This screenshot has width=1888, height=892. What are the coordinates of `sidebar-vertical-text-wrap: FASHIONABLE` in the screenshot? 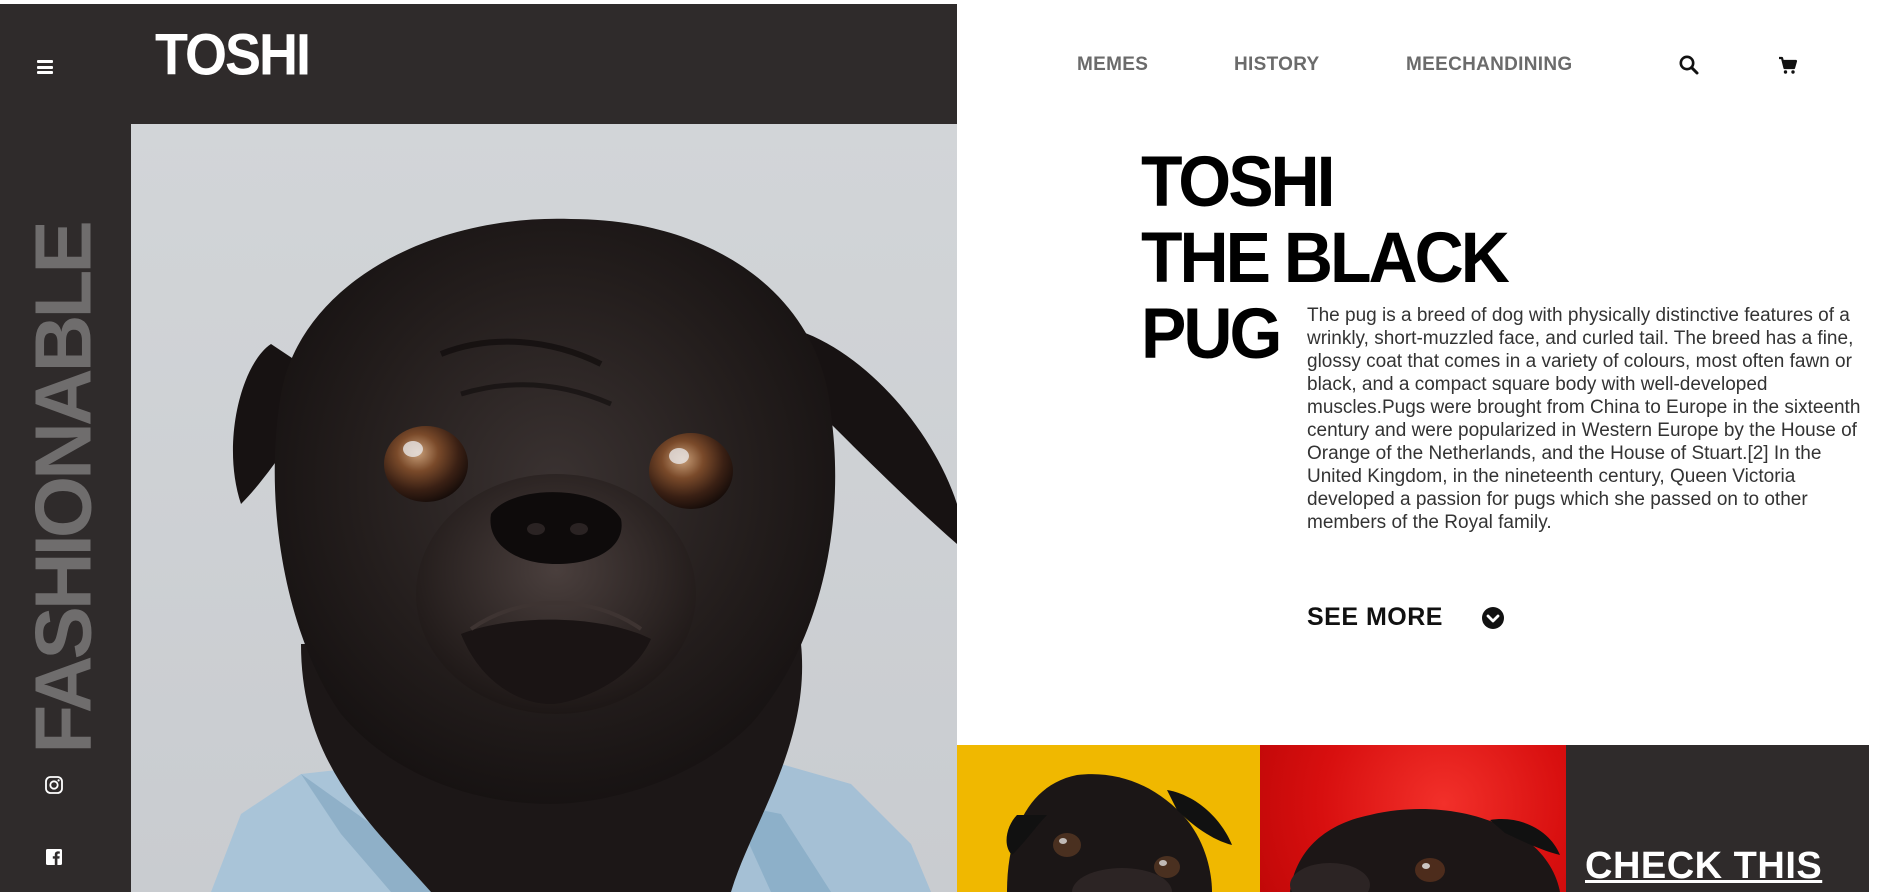 It's located at (63, 488).